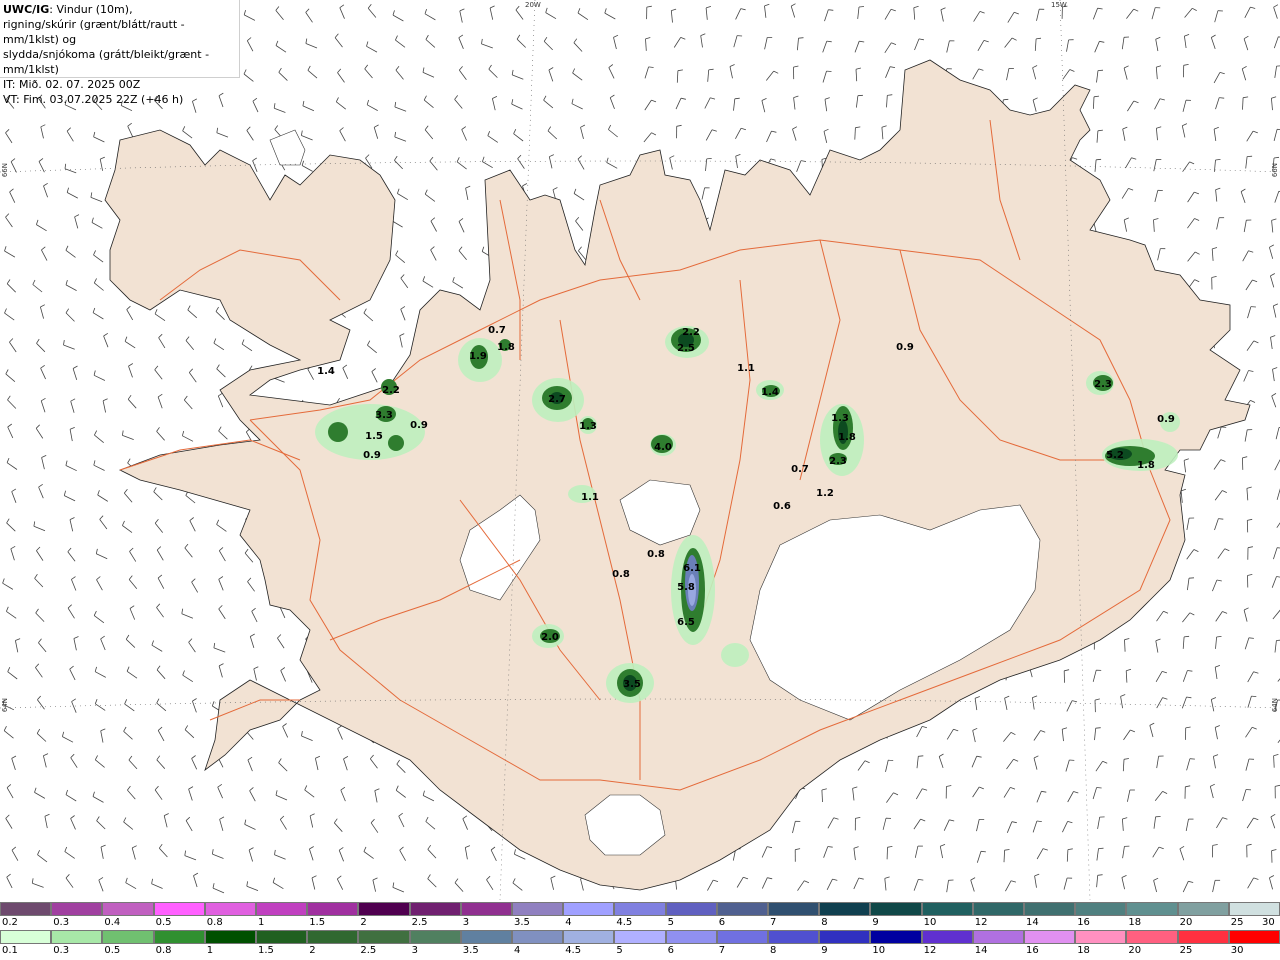 This screenshot has width=1280, height=960. What do you see at coordinates (391, 390) in the screenshot?
I see `precip-amount-label: 2.2` at bounding box center [391, 390].